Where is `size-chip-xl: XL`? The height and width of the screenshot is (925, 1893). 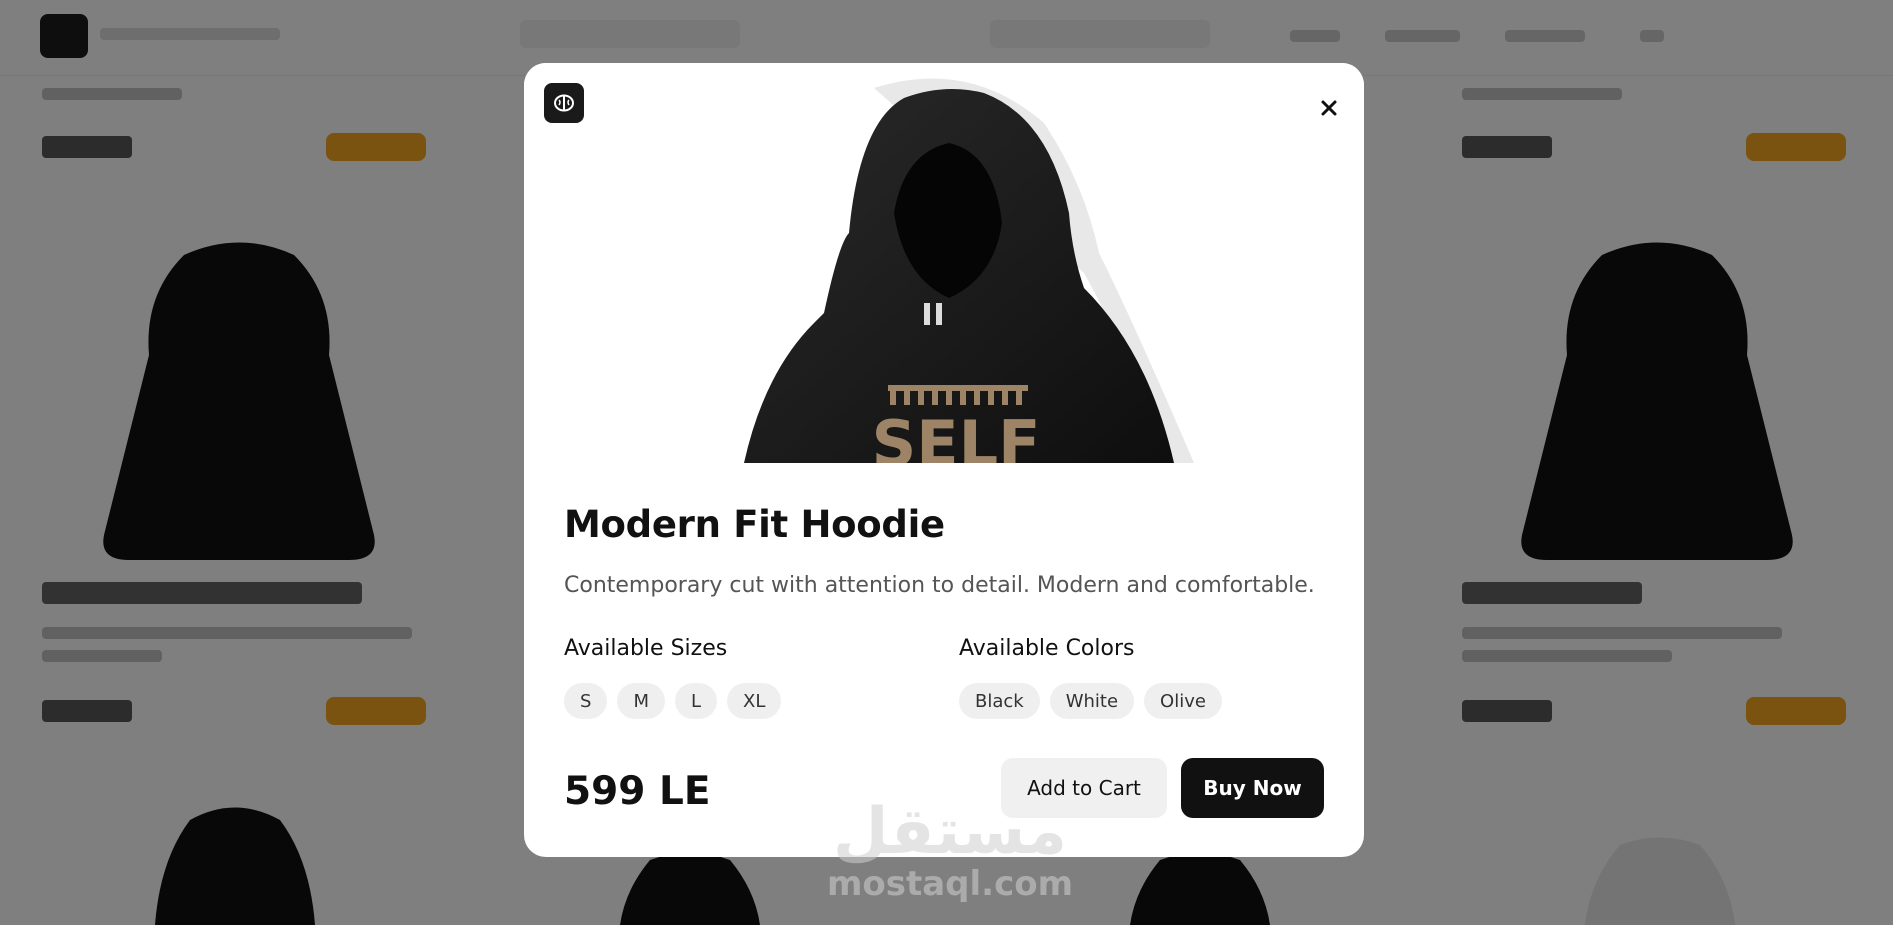 size-chip-xl: XL is located at coordinates (754, 701).